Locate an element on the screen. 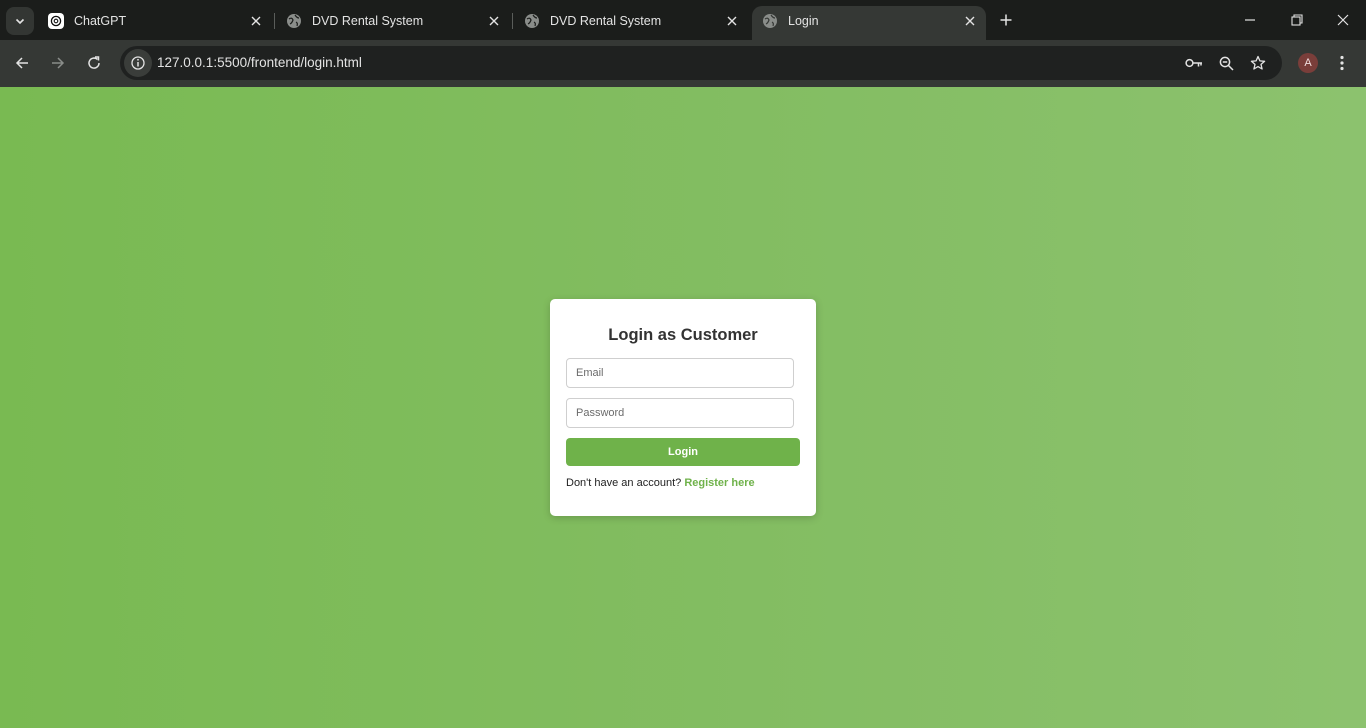 The image size is (1366, 728). close-window-icon is located at coordinates (1343, 20).